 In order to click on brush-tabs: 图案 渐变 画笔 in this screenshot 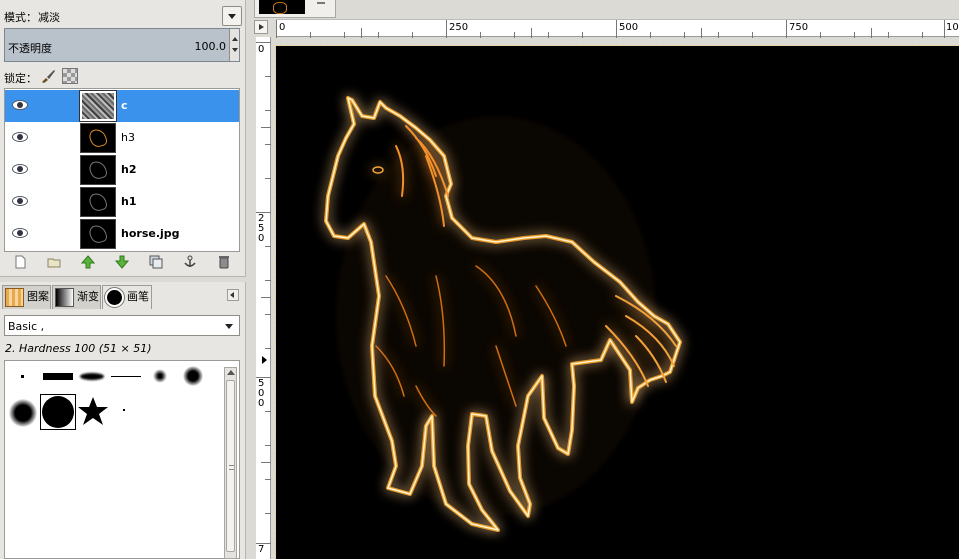, I will do `click(123, 296)`.